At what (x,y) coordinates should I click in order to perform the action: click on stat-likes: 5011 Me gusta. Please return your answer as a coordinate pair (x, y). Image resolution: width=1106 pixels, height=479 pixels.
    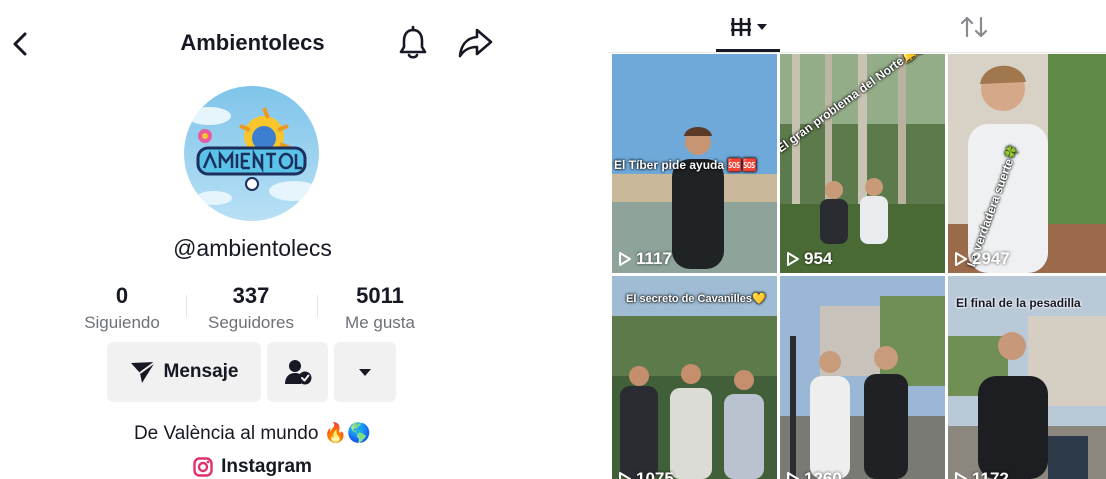
    Looking at the image, I should click on (380, 308).